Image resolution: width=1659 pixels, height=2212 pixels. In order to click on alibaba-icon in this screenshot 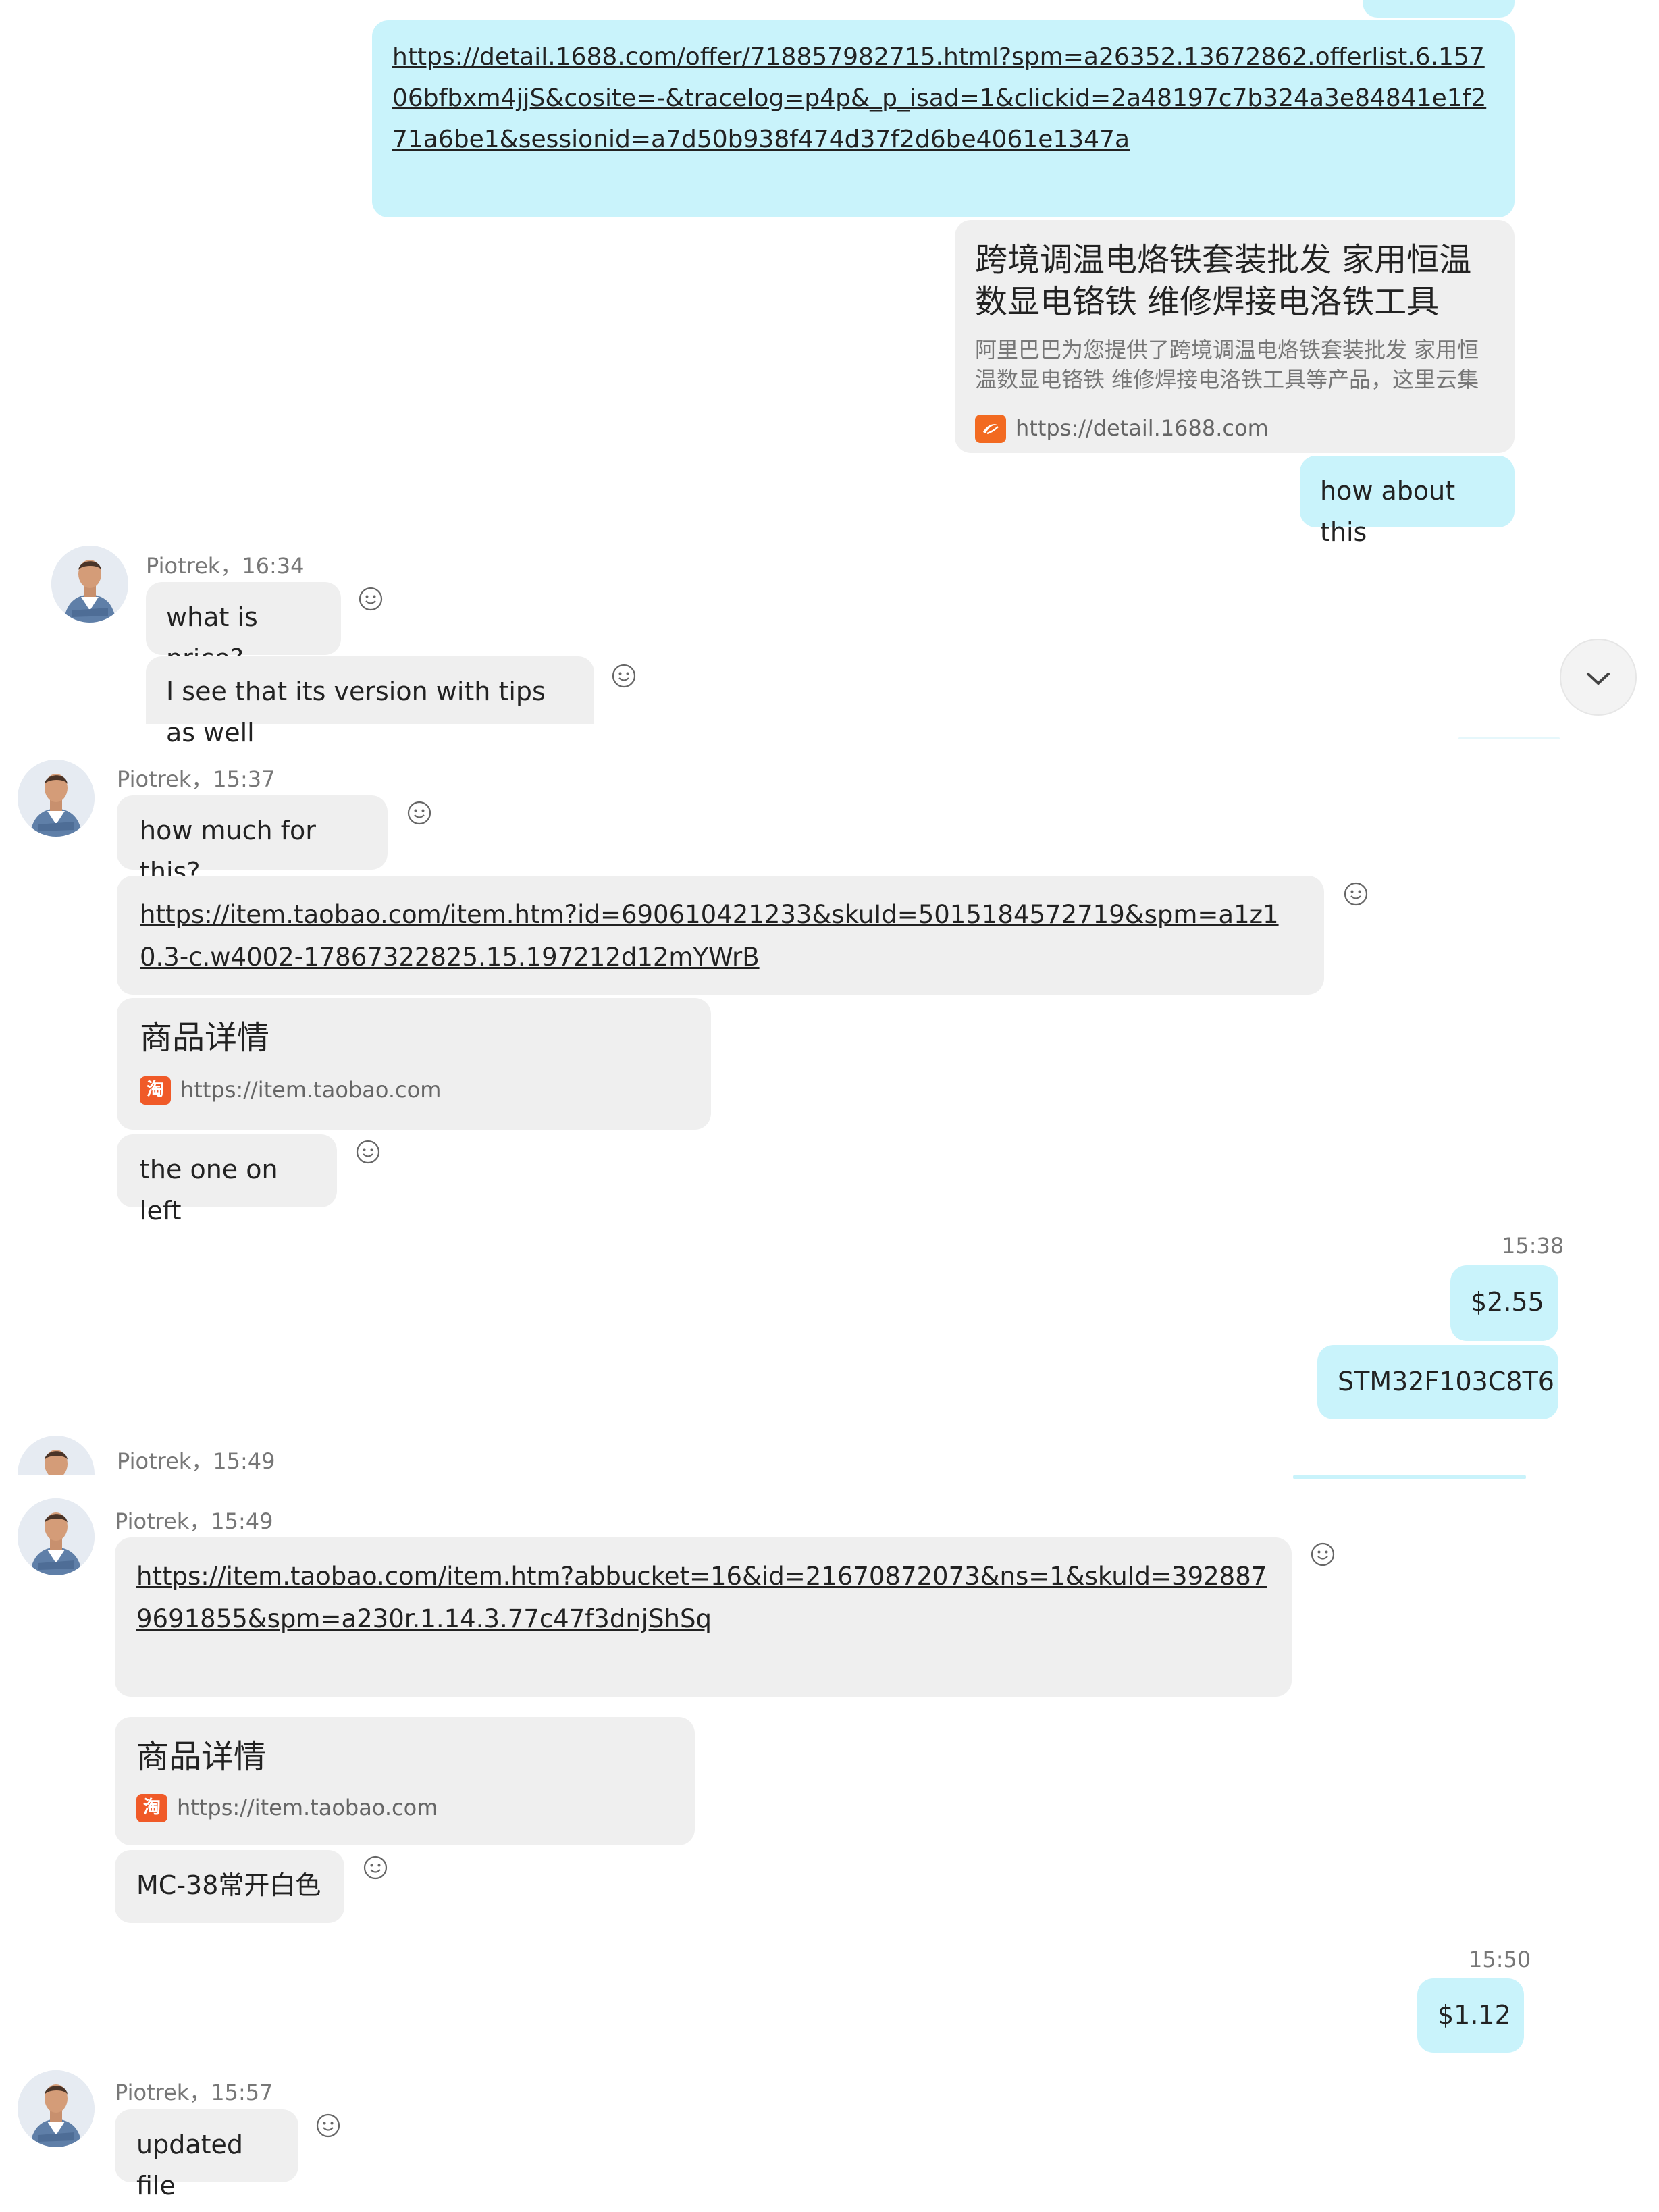, I will do `click(990, 428)`.